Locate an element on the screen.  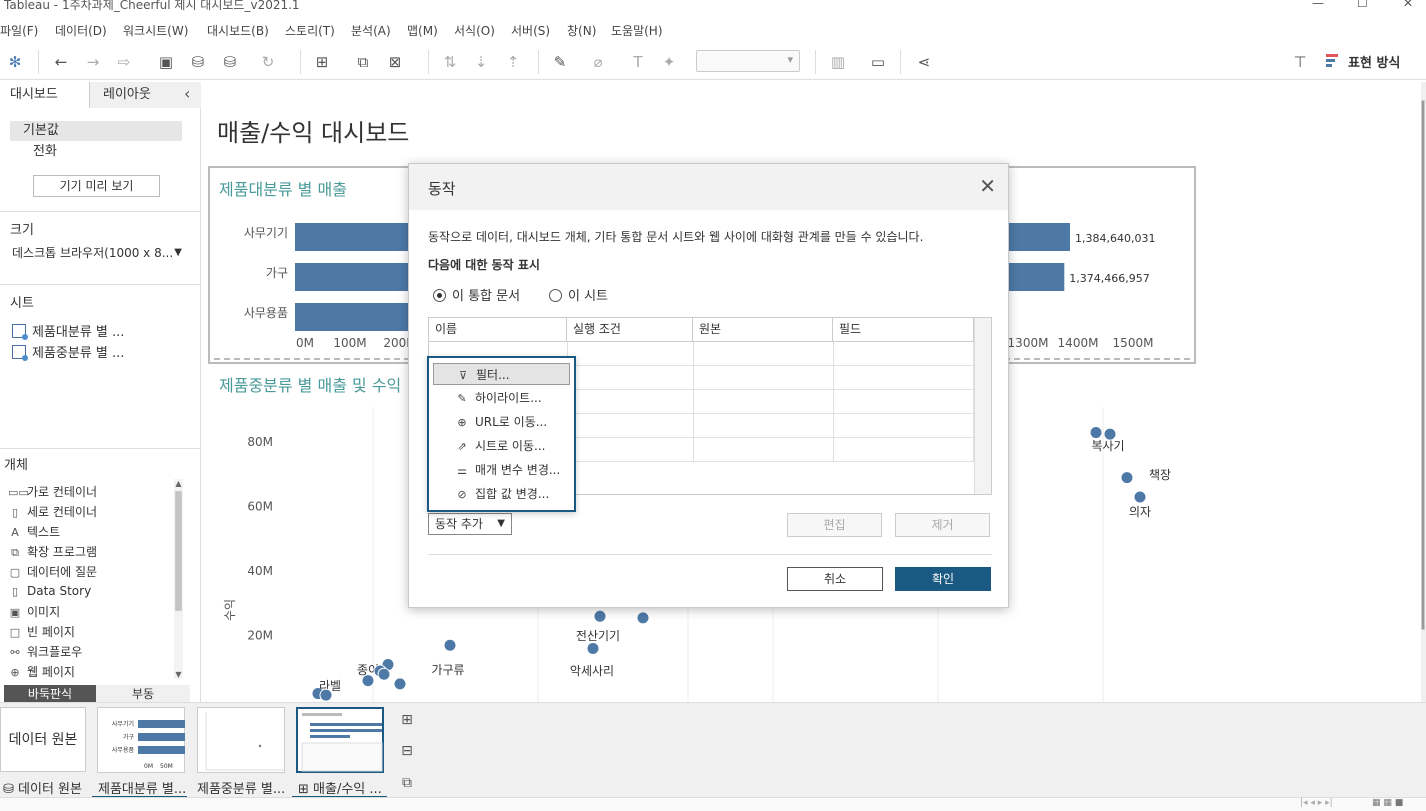
object-text: A 텍스트 is located at coordinates (34, 531).